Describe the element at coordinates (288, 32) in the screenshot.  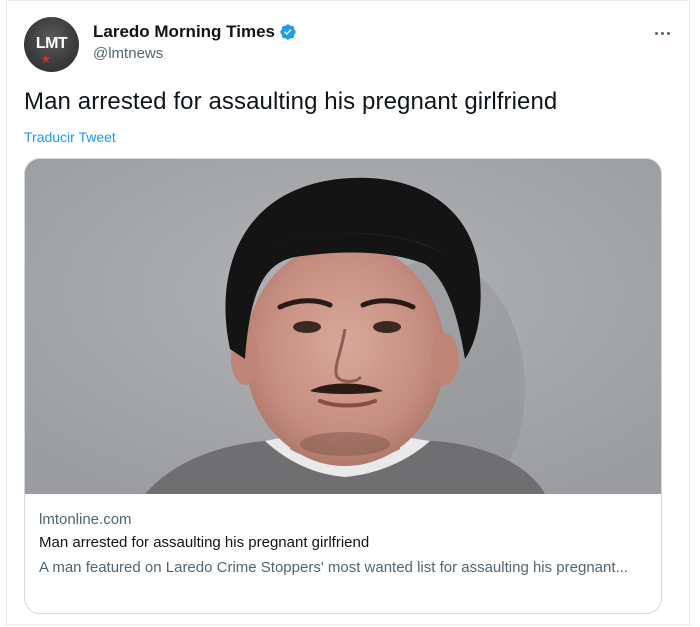
I see `verified-badge-icon` at that location.